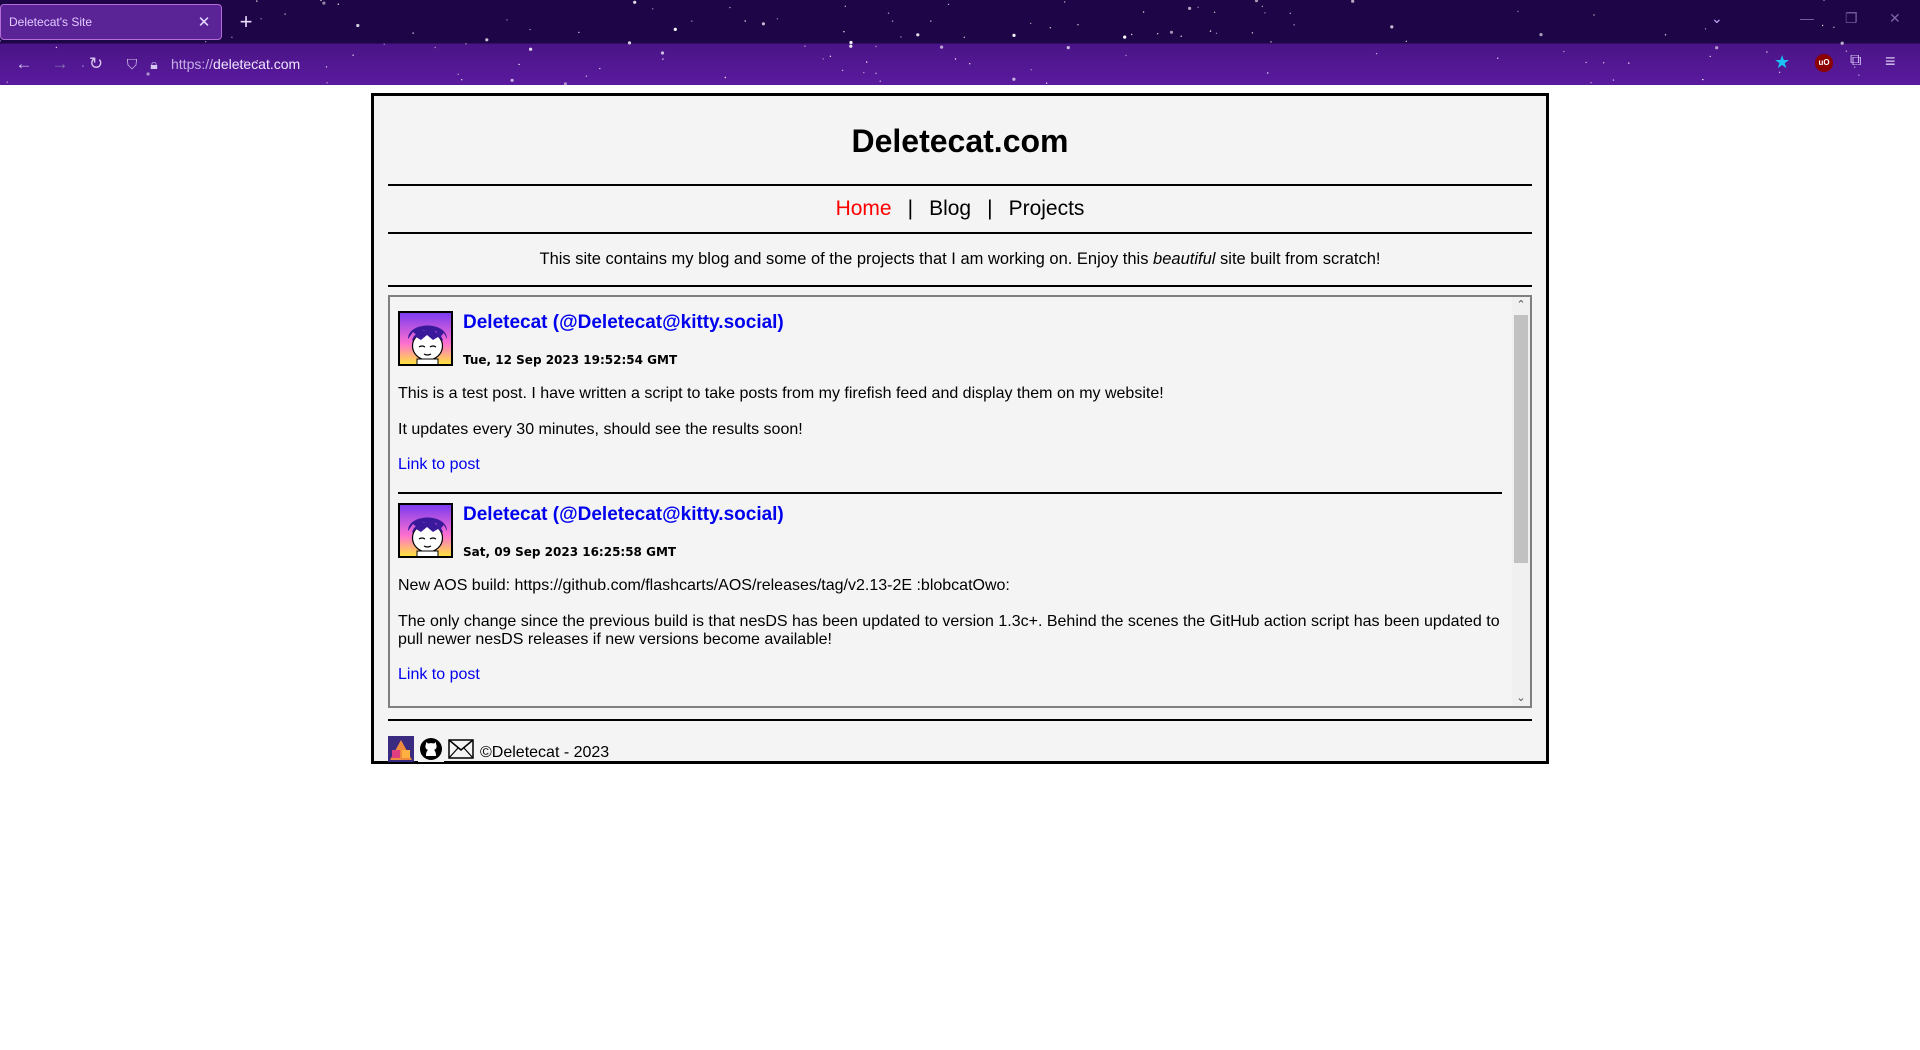 This screenshot has width=1920, height=1050. What do you see at coordinates (461, 749) in the screenshot?
I see `email-envelope-icon` at bounding box center [461, 749].